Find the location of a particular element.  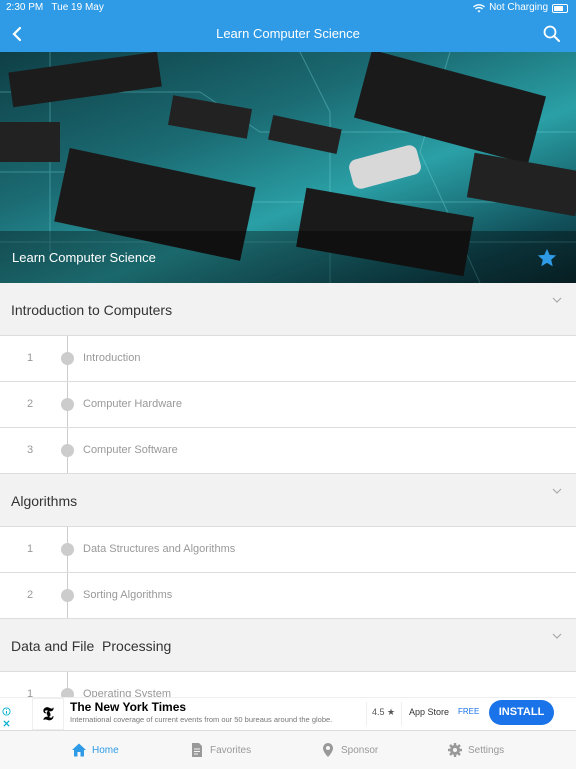

home-icon is located at coordinates (79, 750).